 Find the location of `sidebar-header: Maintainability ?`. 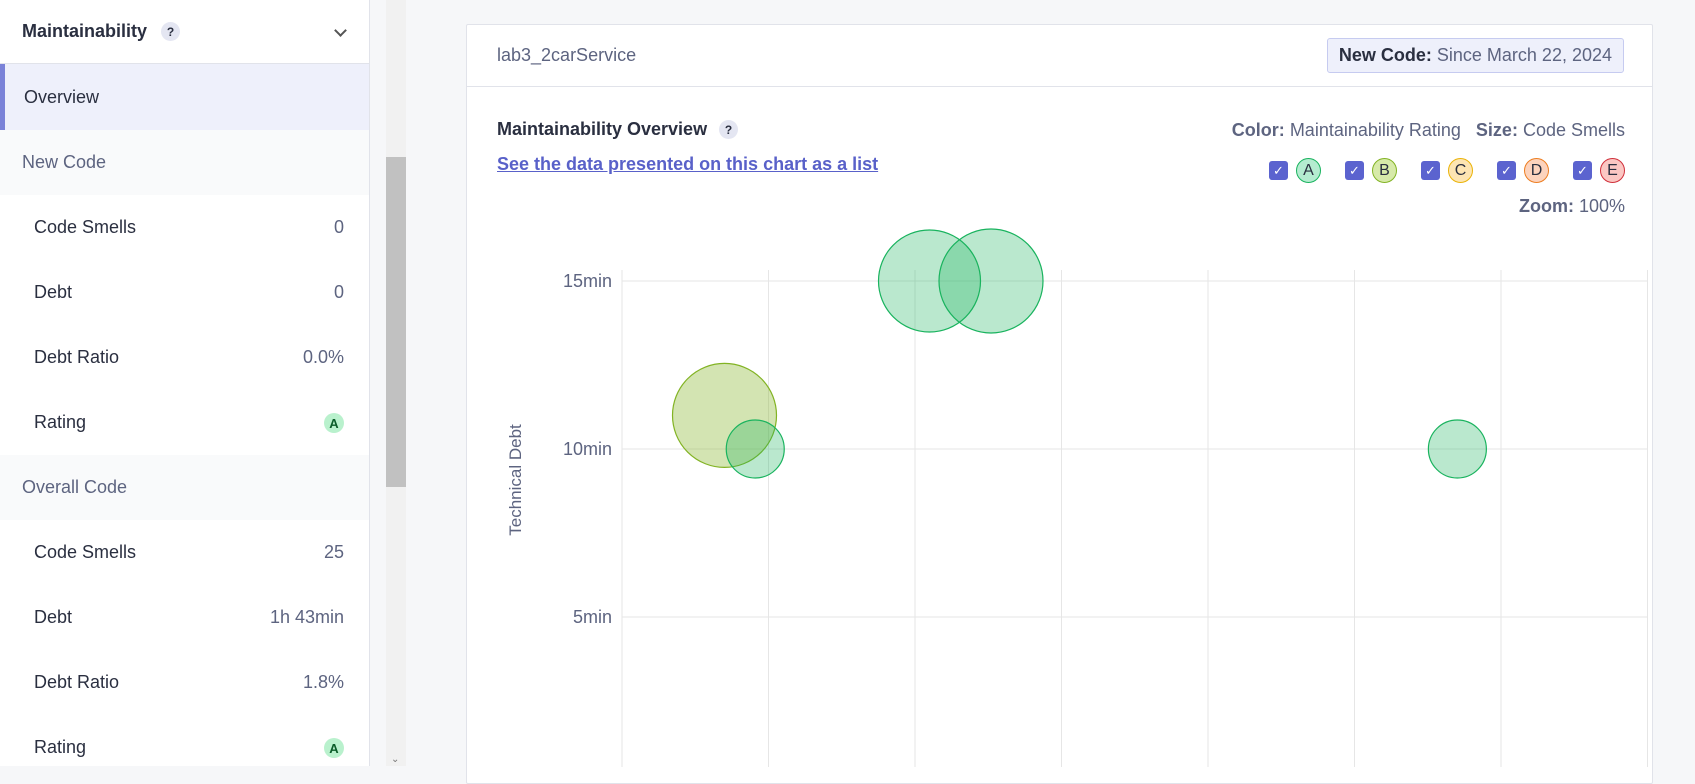

sidebar-header: Maintainability ? is located at coordinates (184, 32).